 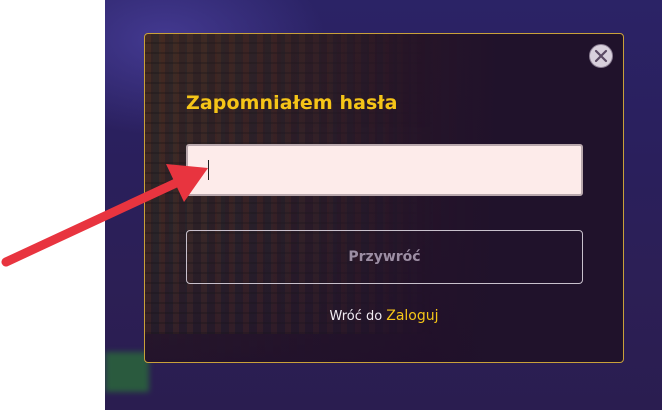 I want to click on close-icon, so click(x=601, y=56).